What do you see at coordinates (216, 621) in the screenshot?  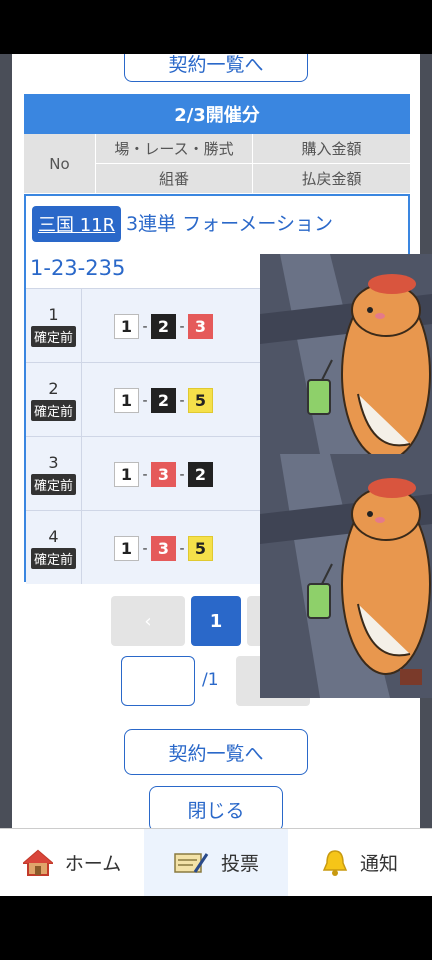 I see `page-1-button: 1` at bounding box center [216, 621].